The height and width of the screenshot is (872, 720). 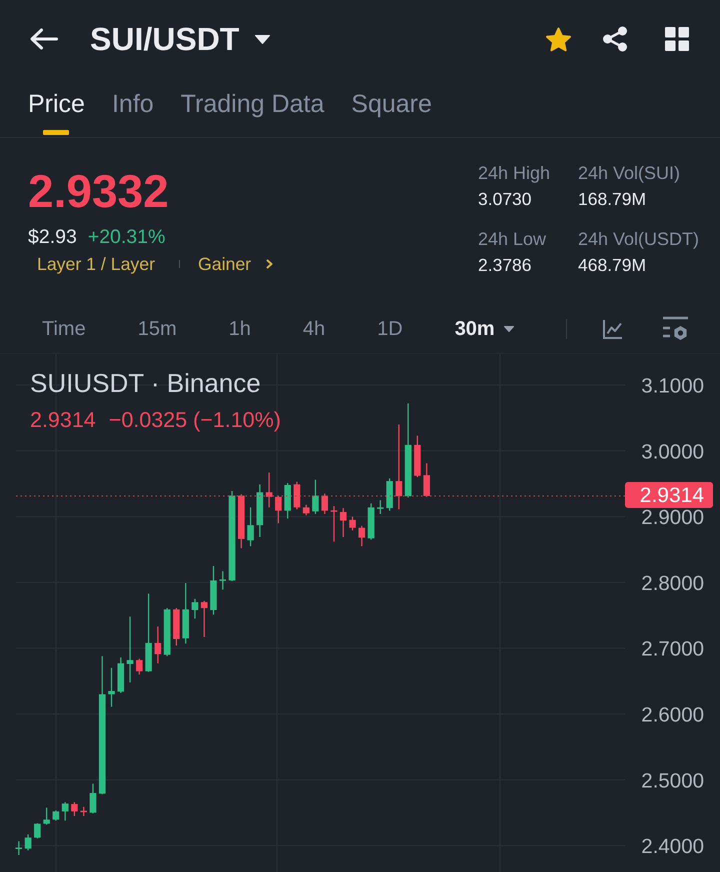 I want to click on chevron-icon, so click(x=270, y=264).